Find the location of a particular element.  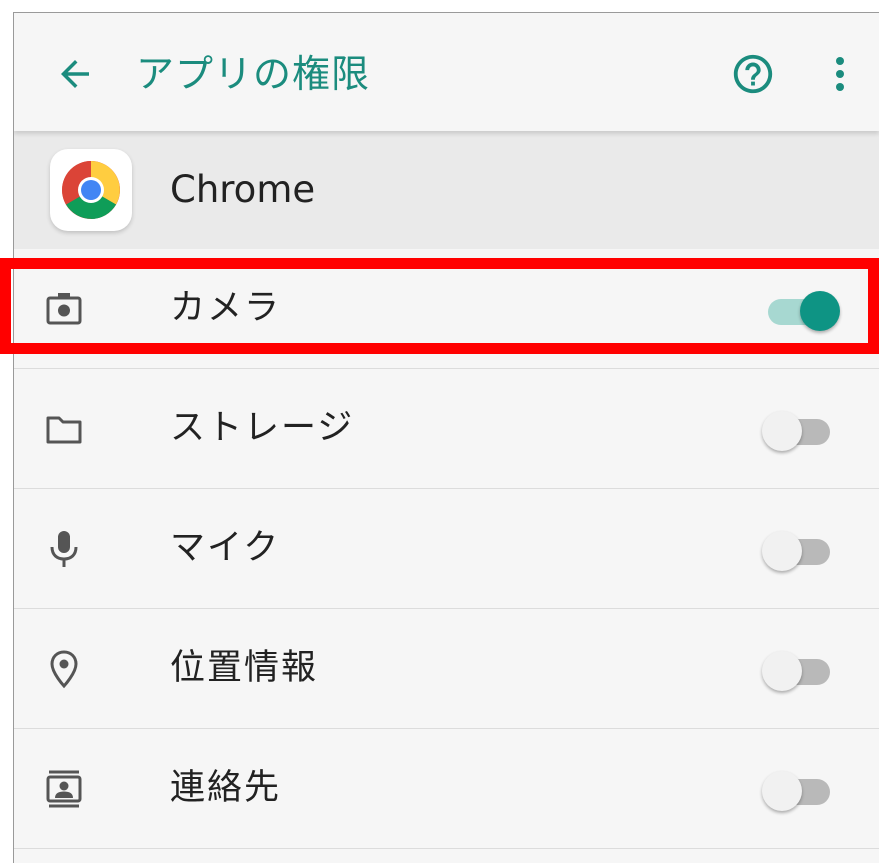

permission-toggle-contacts is located at coordinates (802, 789).